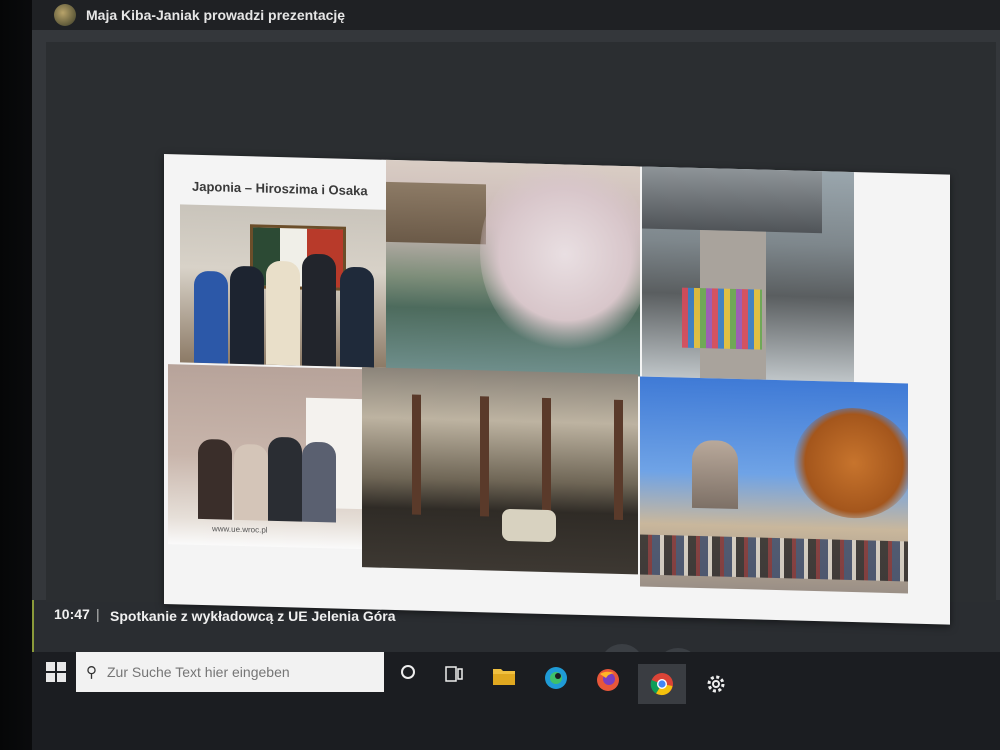 Image resolution: width=1000 pixels, height=750 pixels. I want to click on meeting-time: 10:47, so click(72, 614).